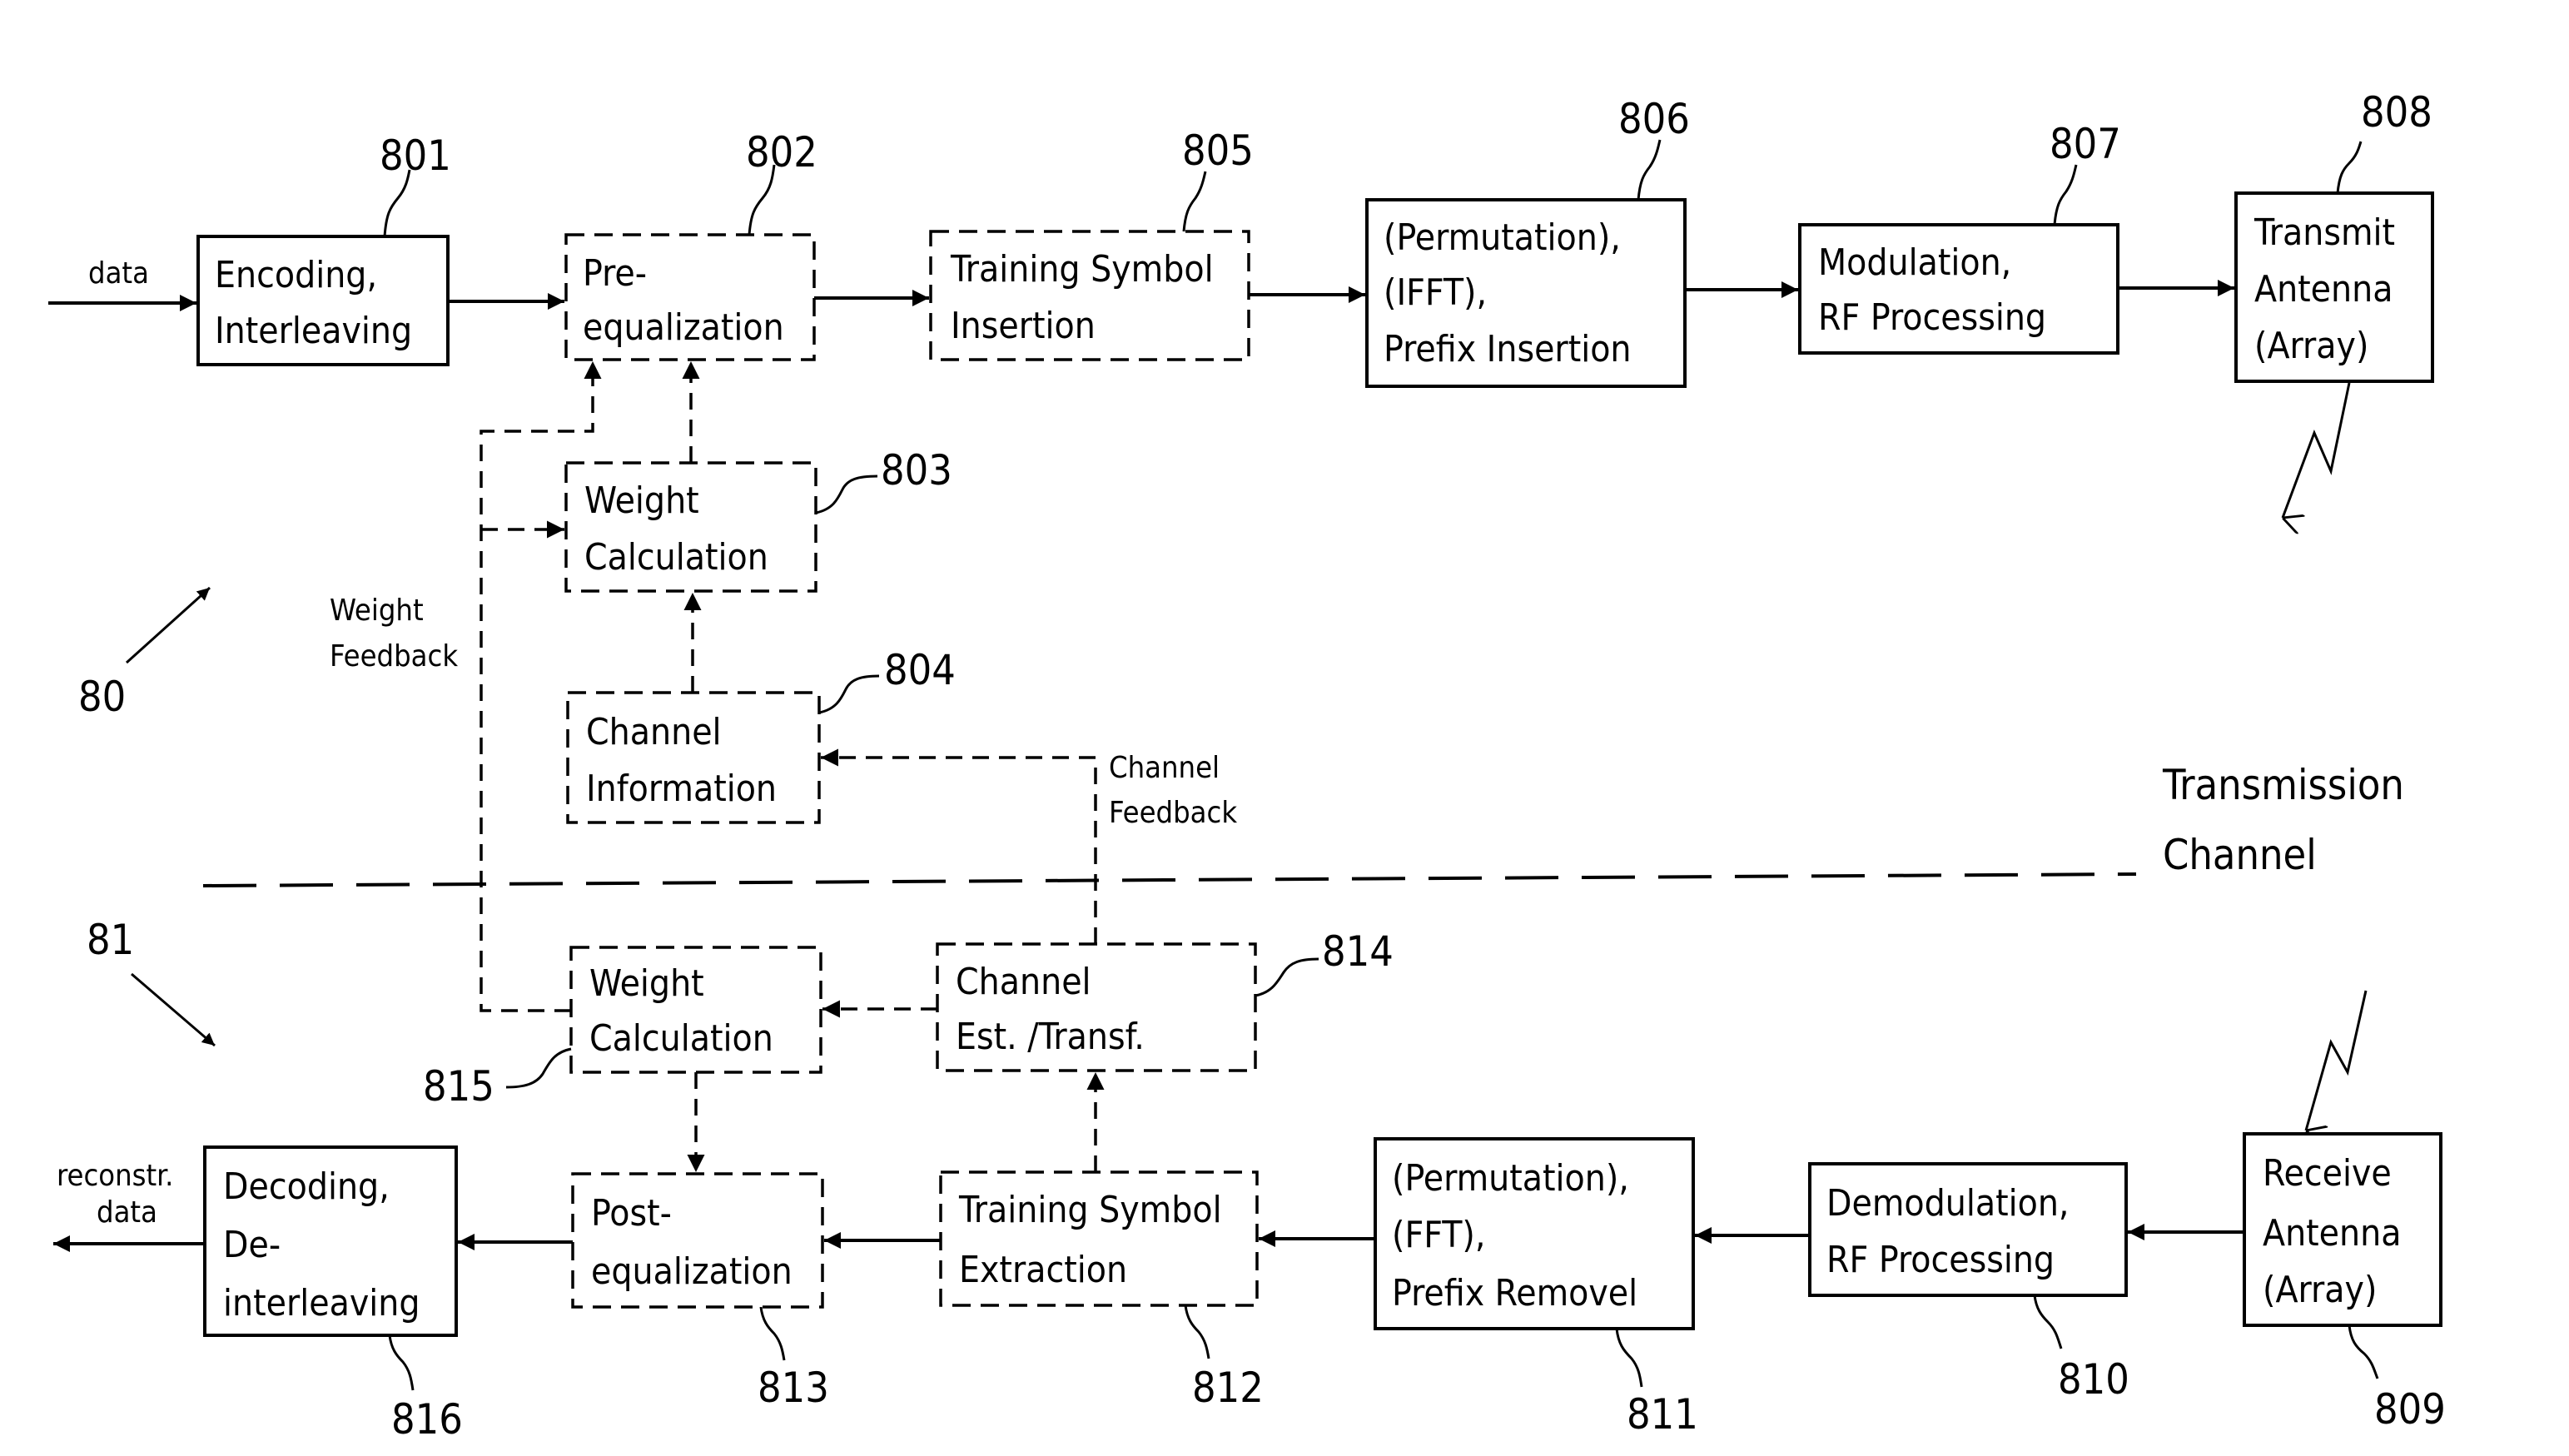 The height and width of the screenshot is (1456, 2569). I want to click on block-813-line-2: equalization, so click(692, 1271).